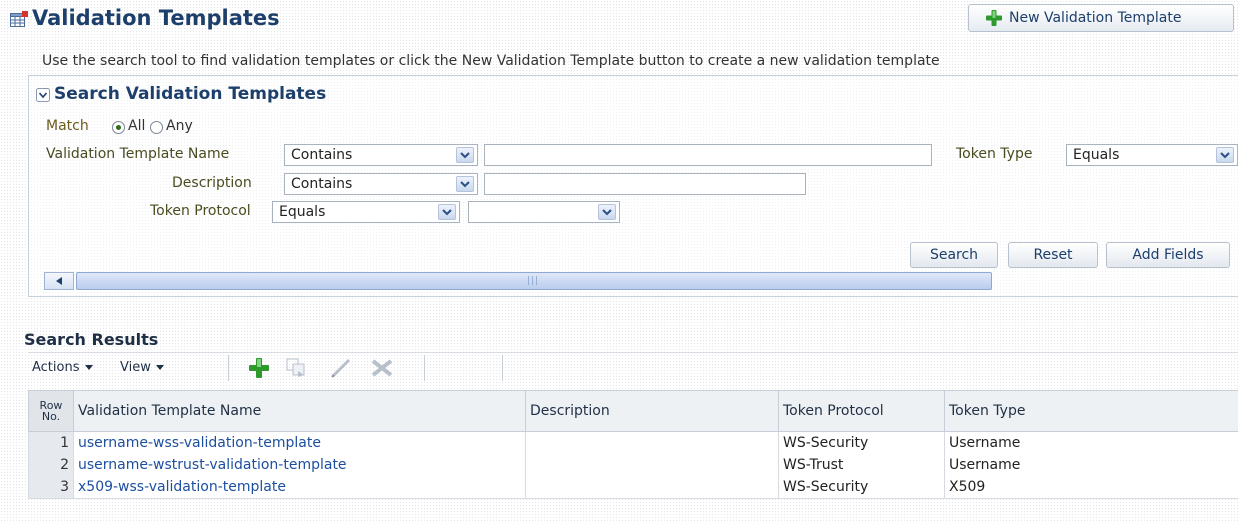 This screenshot has height=523, width=1238. What do you see at coordinates (156, 18) in the screenshot?
I see `page-title: Validation Templates` at bounding box center [156, 18].